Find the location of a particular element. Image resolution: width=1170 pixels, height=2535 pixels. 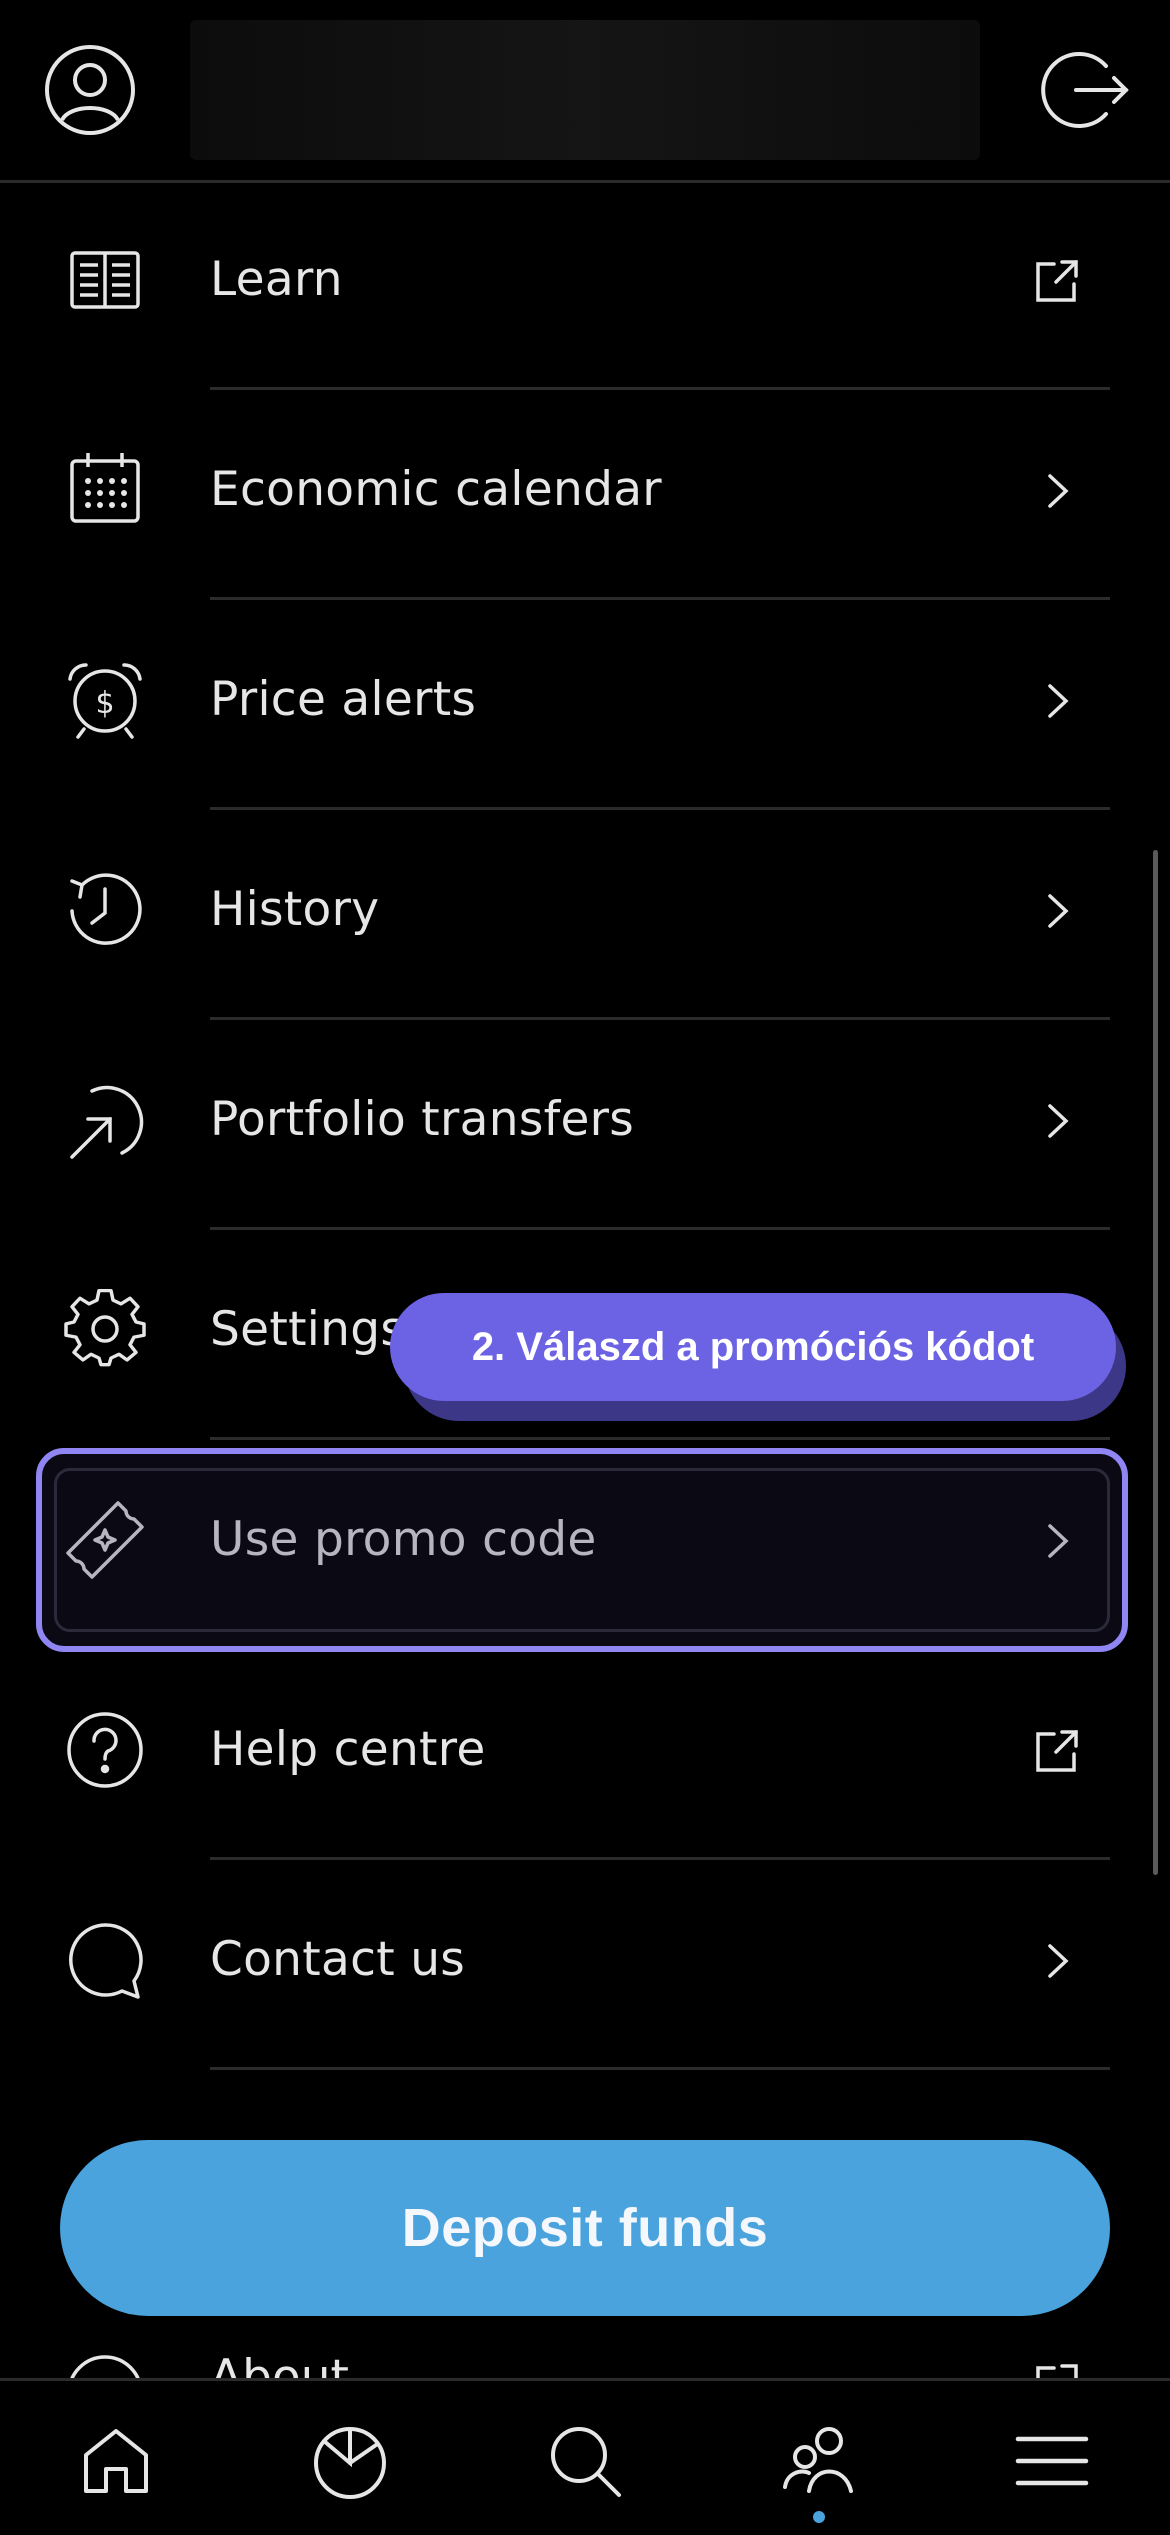

menu-item-portfolio-transfers: Portfolio transfers is located at coordinates (585, 1125).